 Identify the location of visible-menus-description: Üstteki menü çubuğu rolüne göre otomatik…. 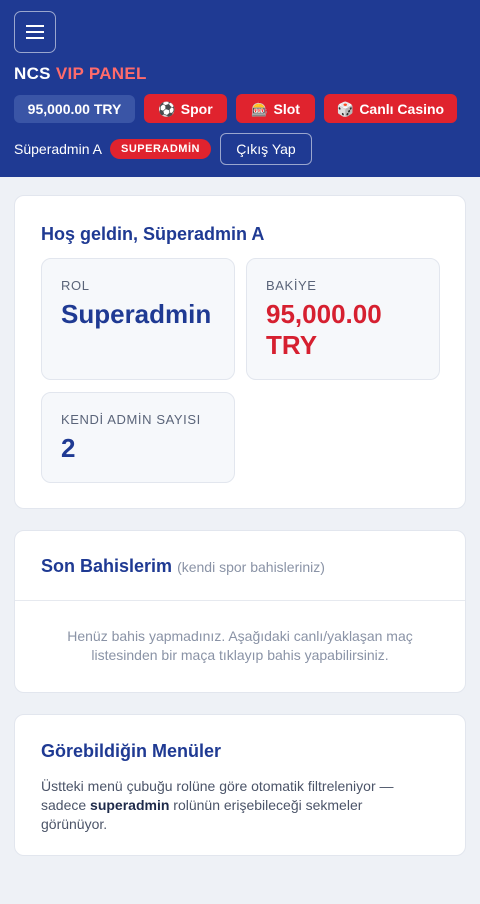
(241, 805).